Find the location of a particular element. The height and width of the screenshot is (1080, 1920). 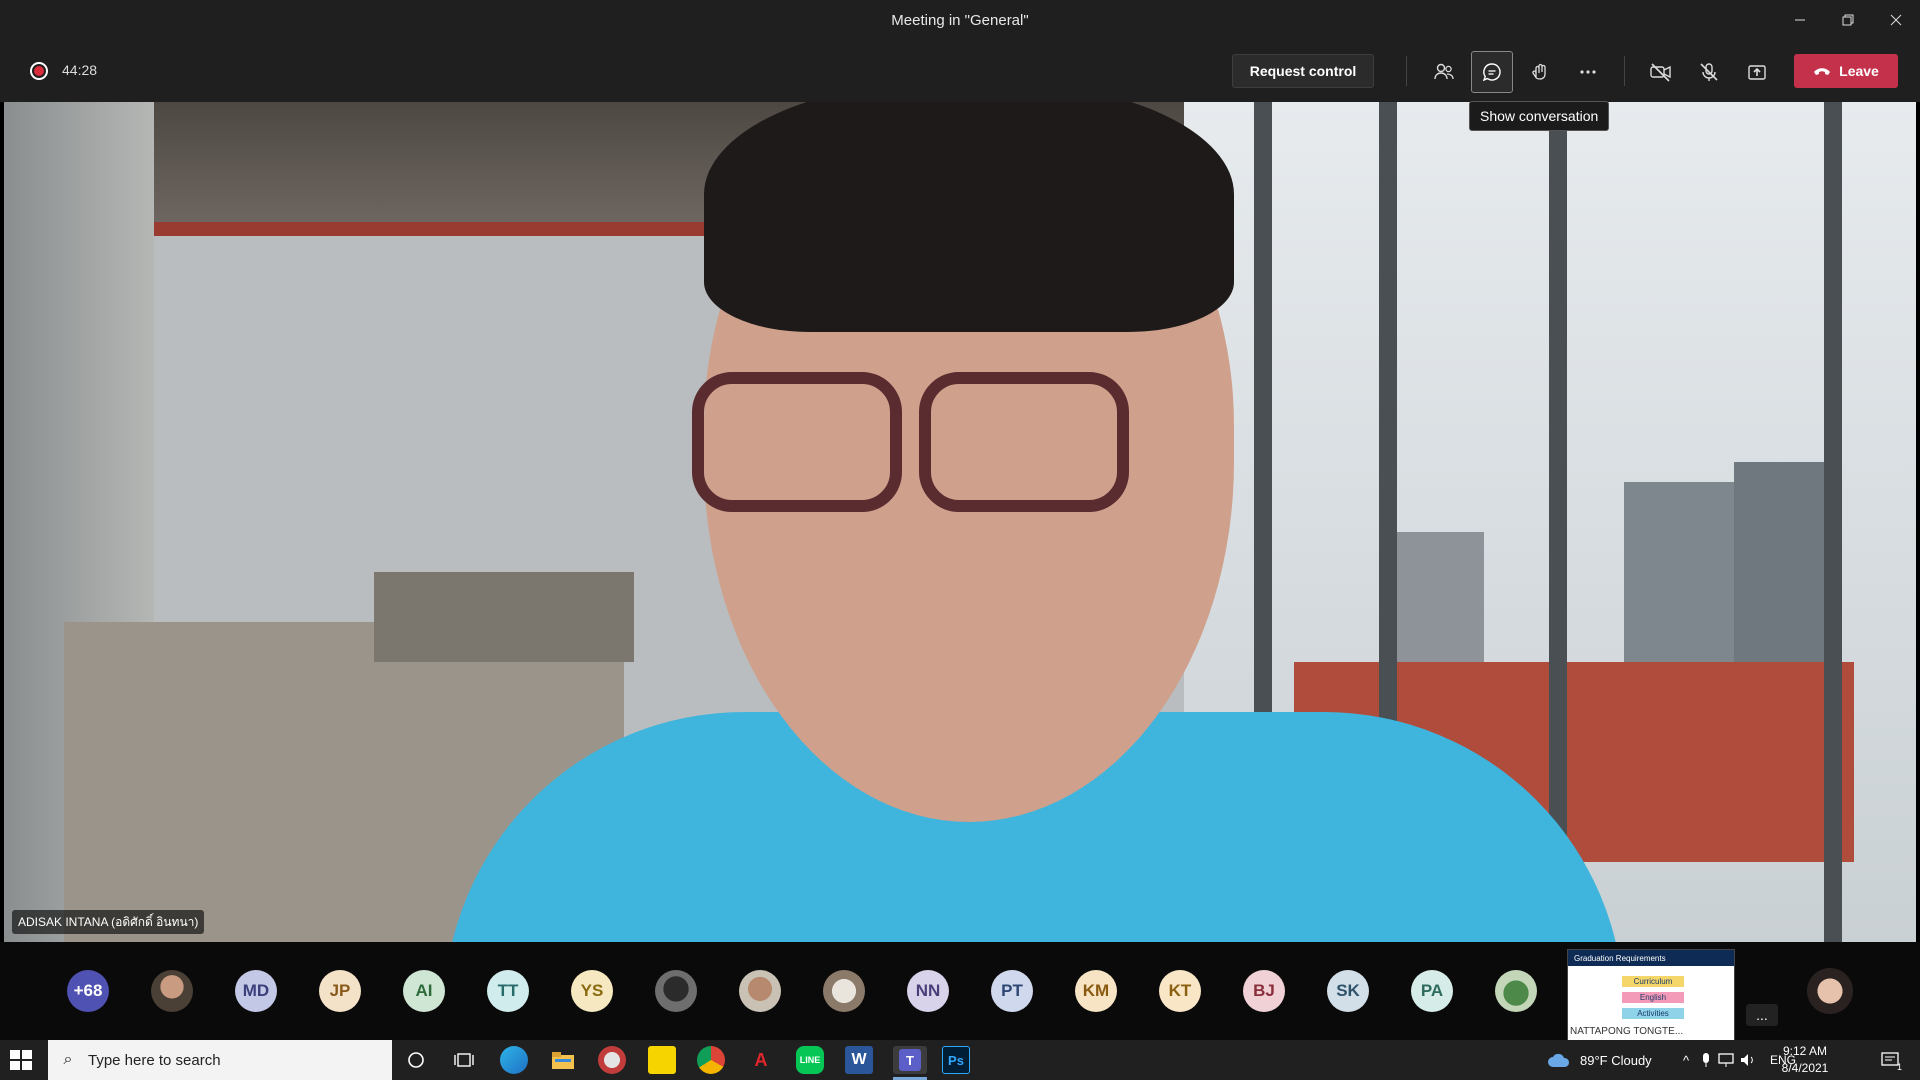

ellipsis-icon is located at coordinates (1588, 72).